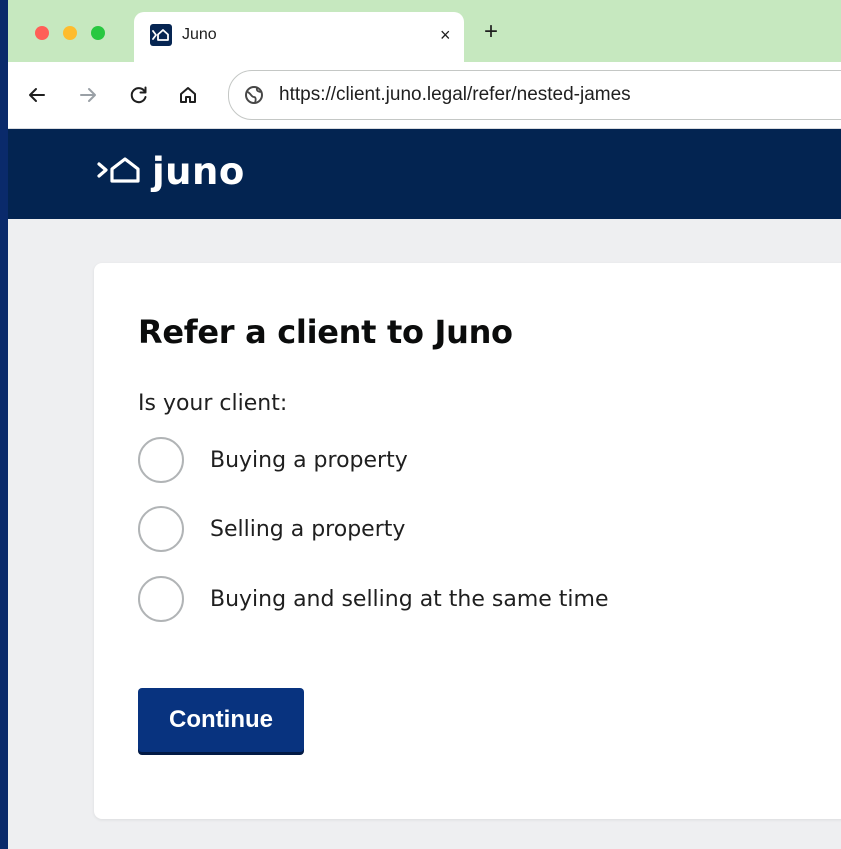 The image size is (841, 849). I want to click on option-buying-and-selling: Buying and selling at the same time, so click(373, 599).